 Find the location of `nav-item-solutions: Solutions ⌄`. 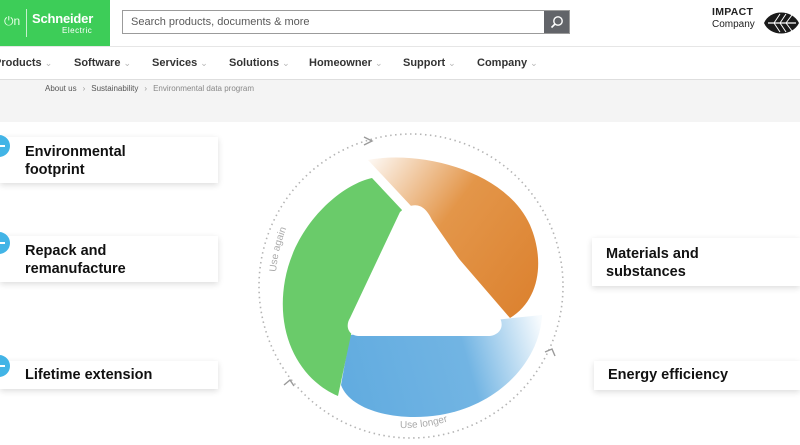

nav-item-solutions: Solutions ⌄ is located at coordinates (259, 63).